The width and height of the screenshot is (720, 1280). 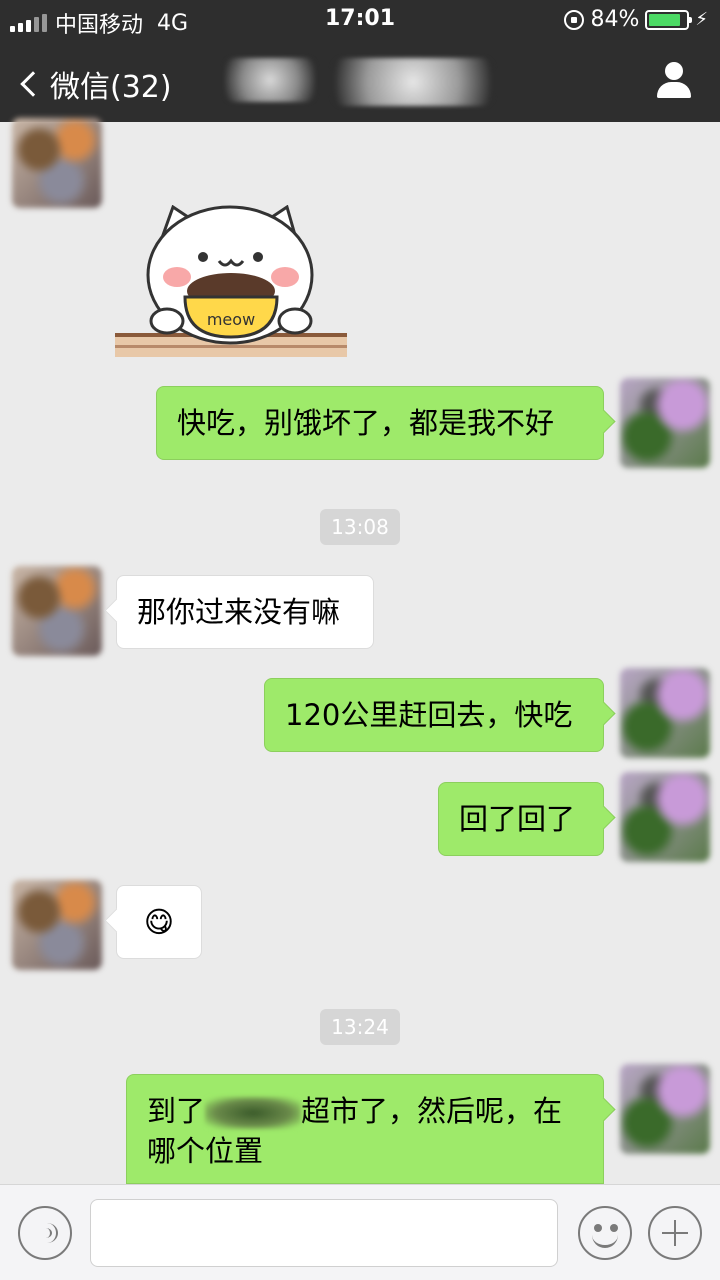 I want to click on back-button: 微信(32), so click(x=95, y=84).